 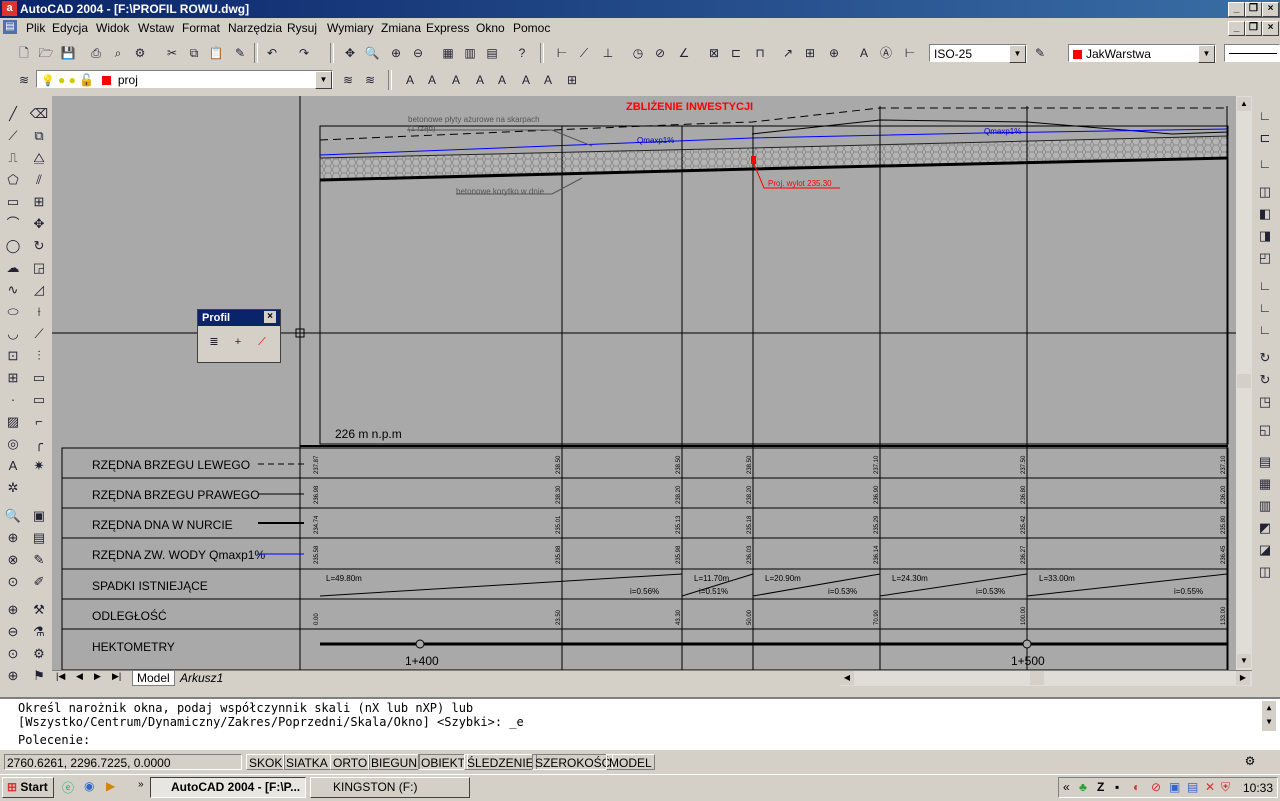 I want to click on publish-icon: ⚙, so click(x=140, y=53).